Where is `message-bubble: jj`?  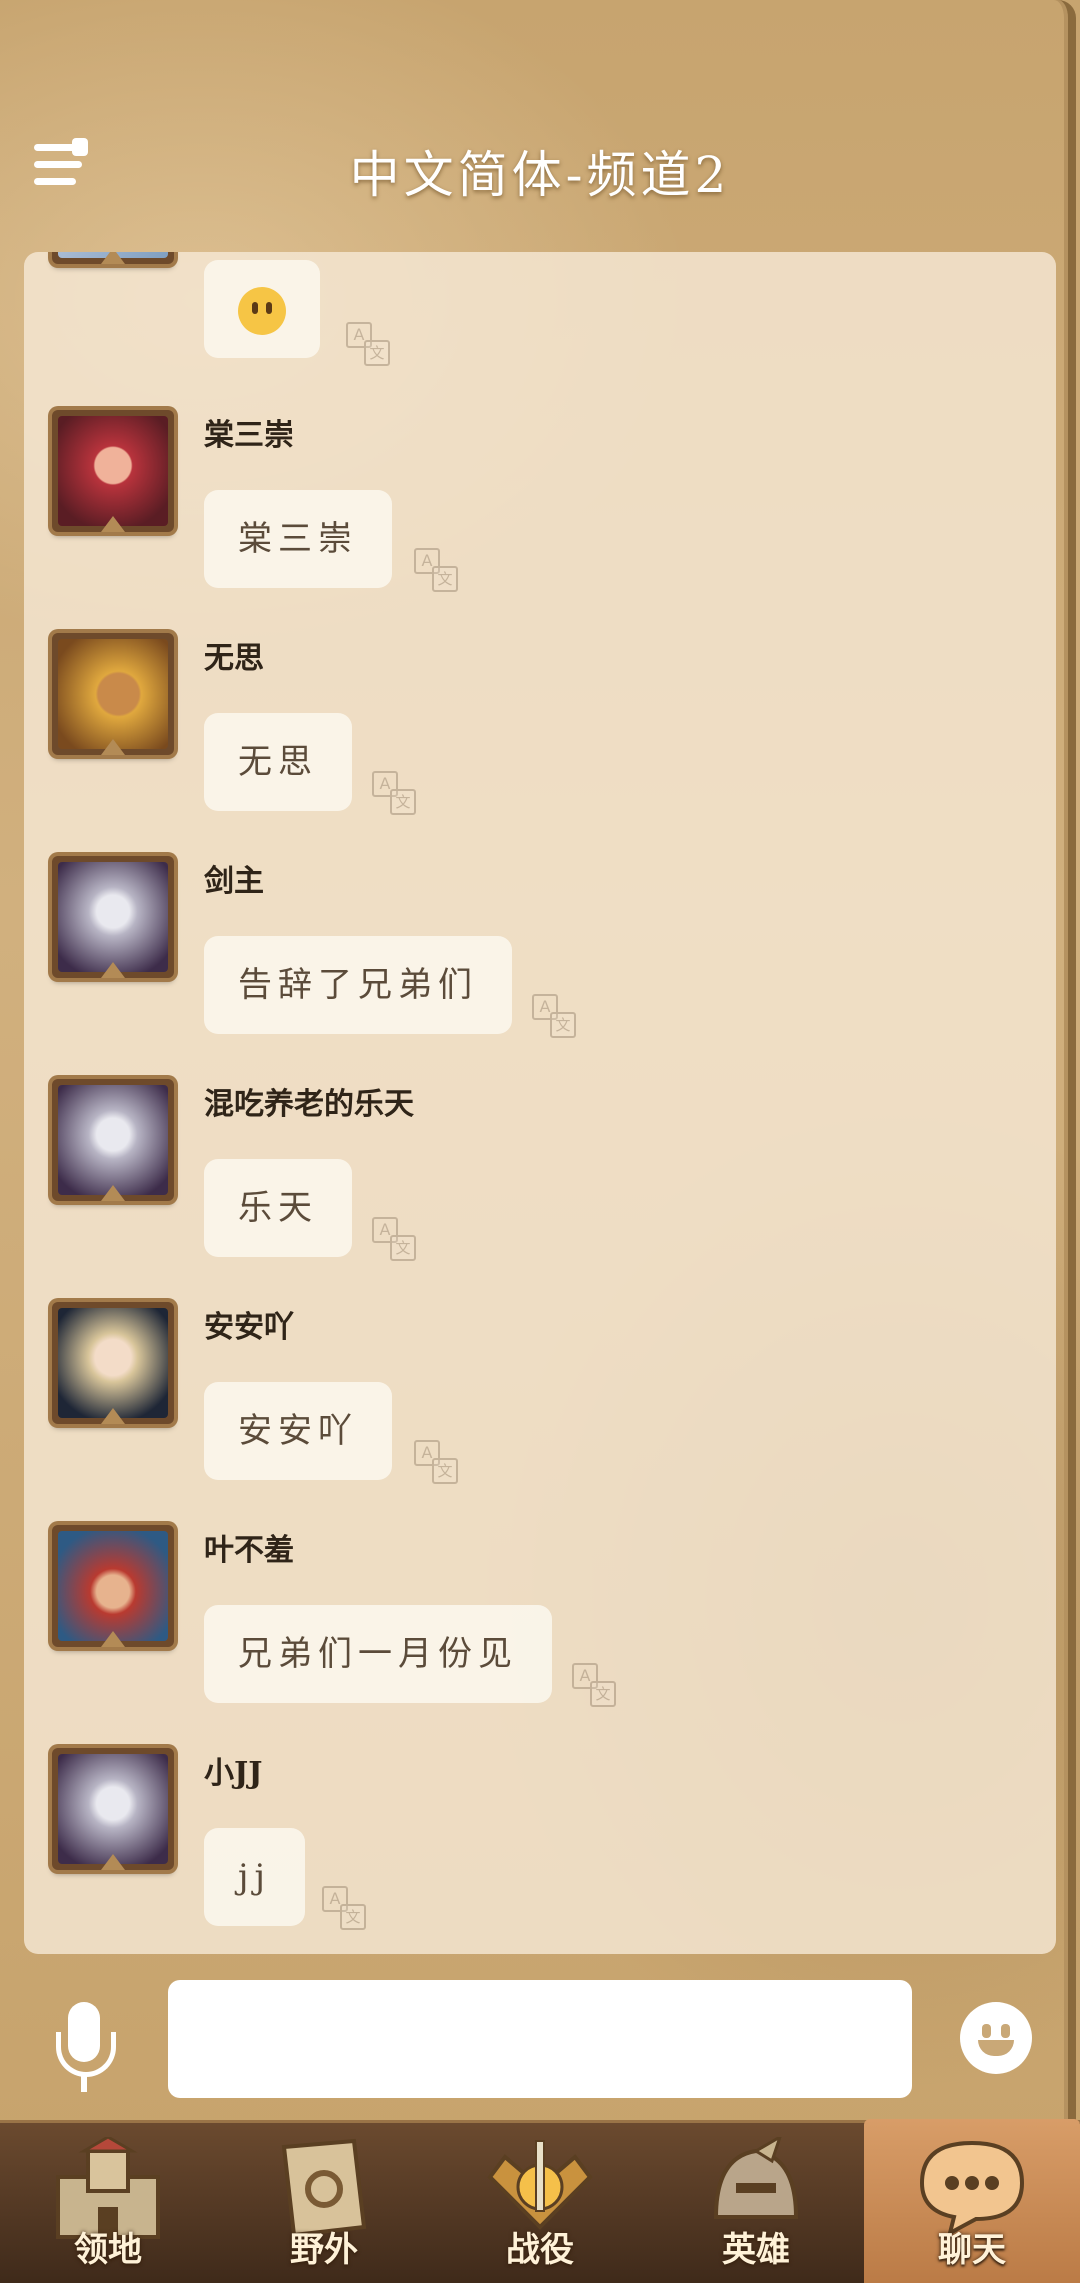
message-bubble: jj is located at coordinates (255, 1877).